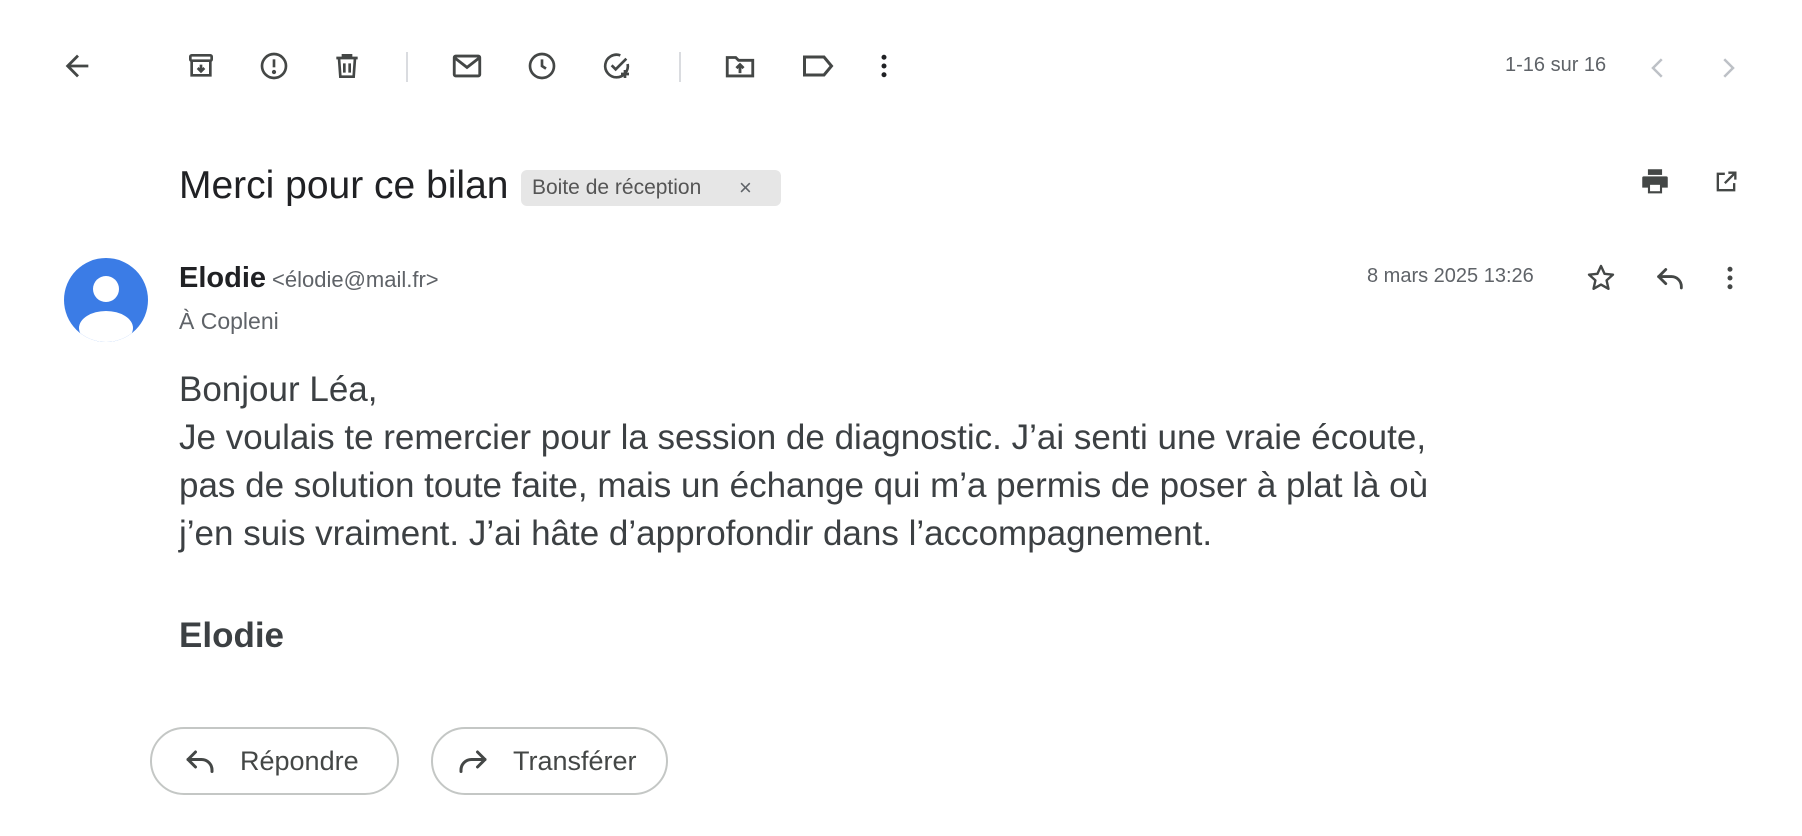 This screenshot has height=836, width=1802. I want to click on person-icon, so click(106, 309).